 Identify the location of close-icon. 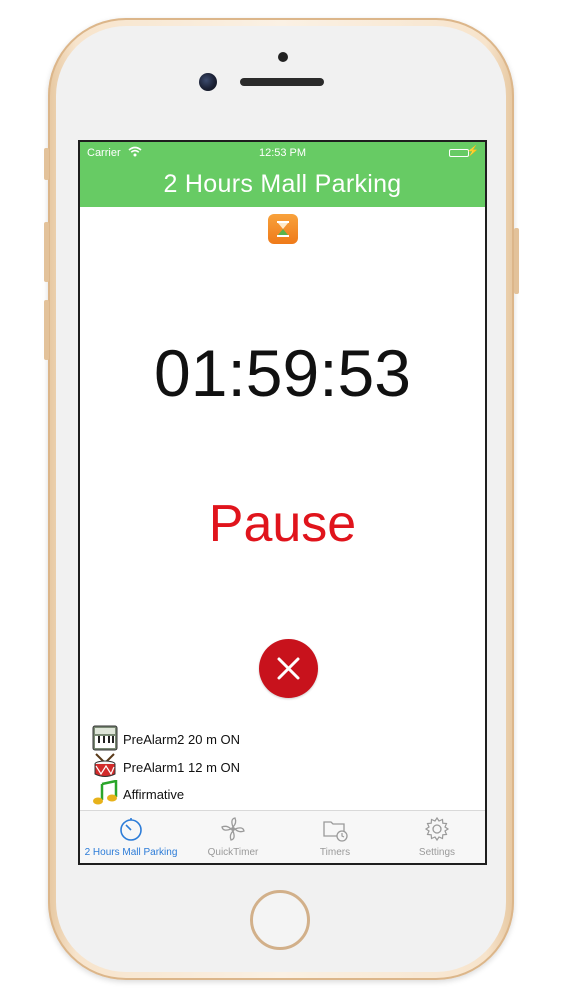
(288, 668).